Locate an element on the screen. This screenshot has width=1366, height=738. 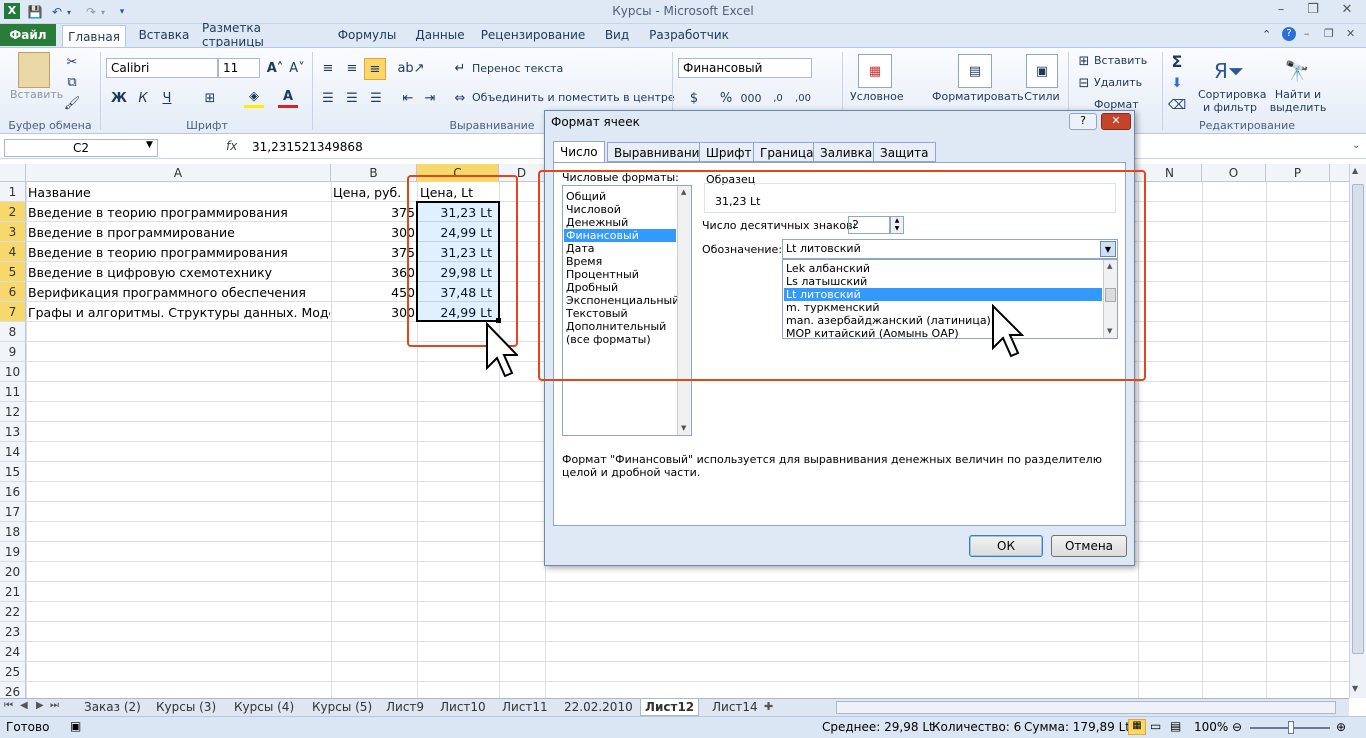
sheet-tab-list14: Лист14 is located at coordinates (735, 707).